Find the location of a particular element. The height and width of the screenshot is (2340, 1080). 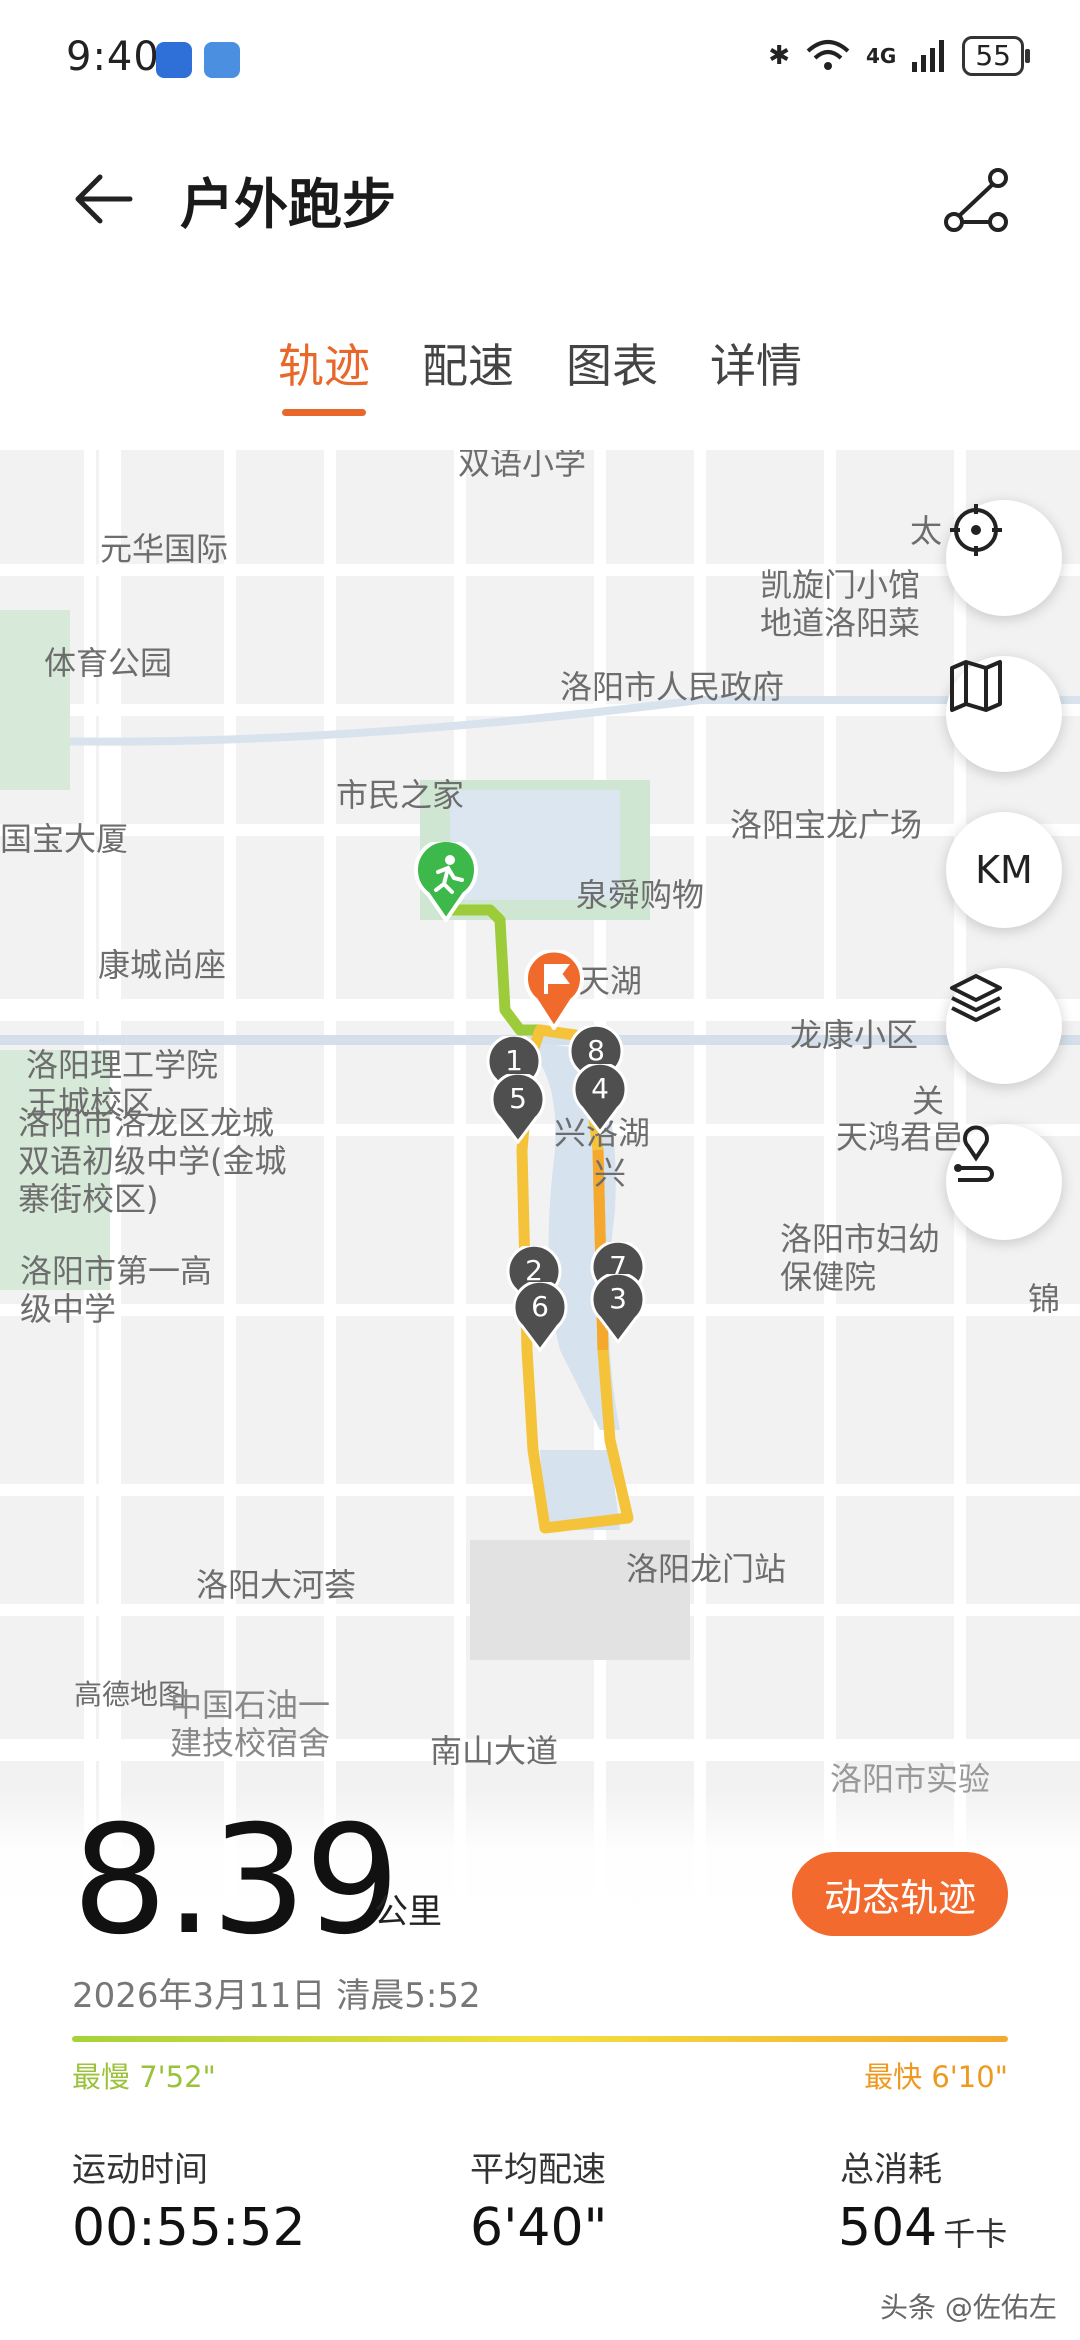

map-label: 双语小学 is located at coordinates (522, 466).